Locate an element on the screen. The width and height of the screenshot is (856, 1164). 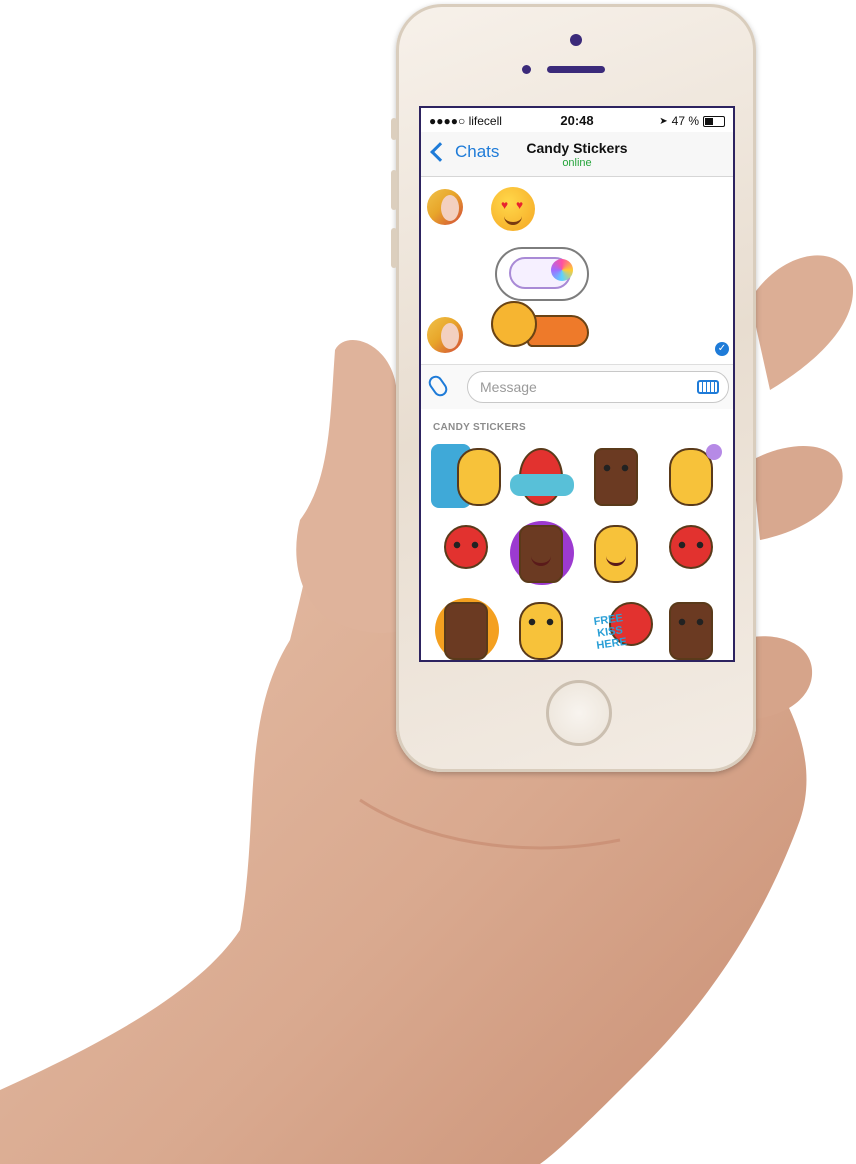
sticker-chocolate-hearts is located at coordinates (691, 627).